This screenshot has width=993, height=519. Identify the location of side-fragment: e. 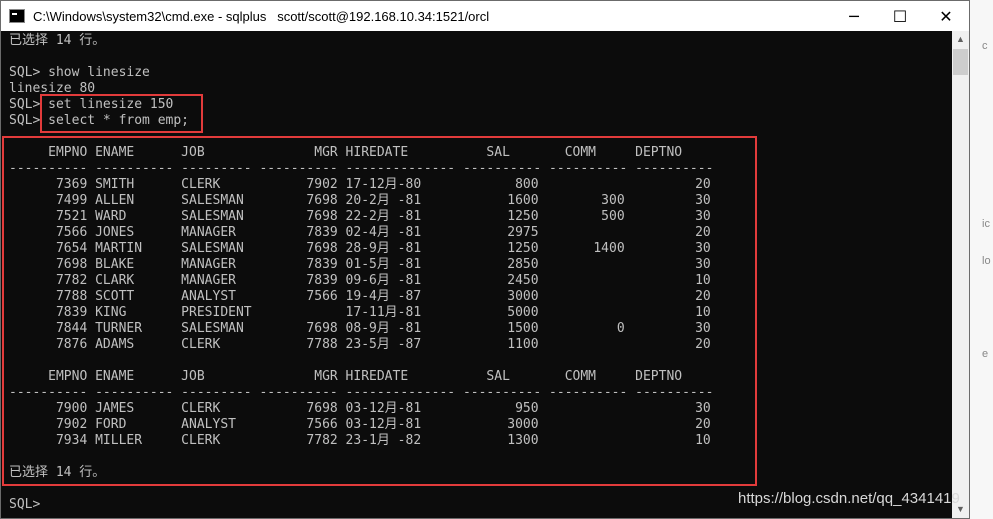
(985, 354).